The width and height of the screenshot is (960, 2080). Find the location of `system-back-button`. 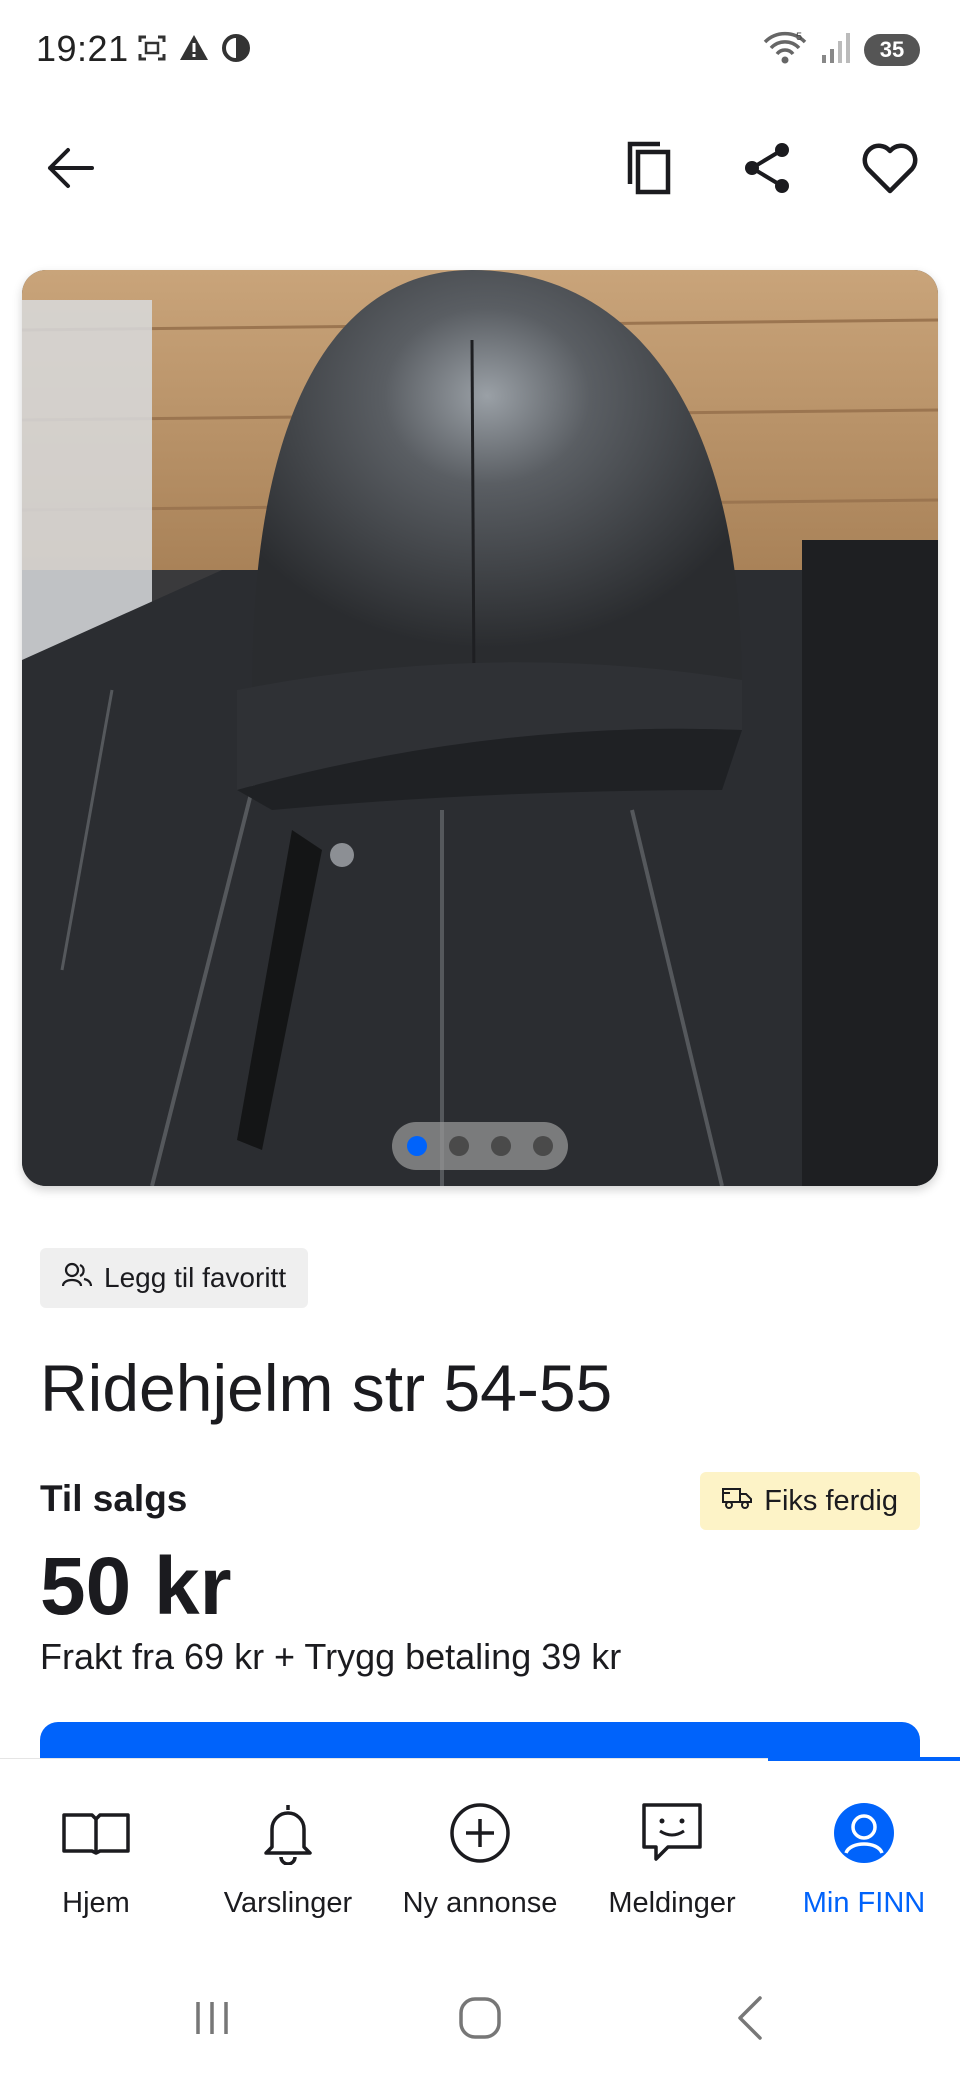

system-back-button is located at coordinates (750, 2020).